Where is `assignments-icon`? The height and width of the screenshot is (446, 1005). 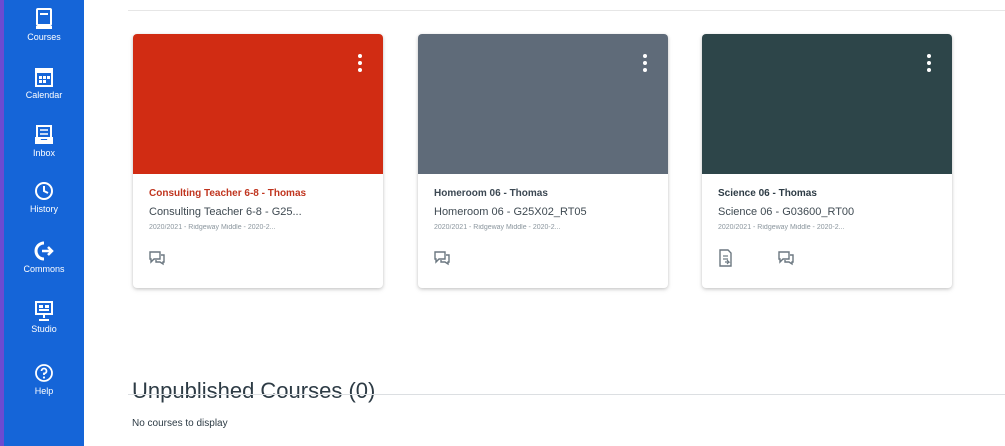 assignments-icon is located at coordinates (726, 258).